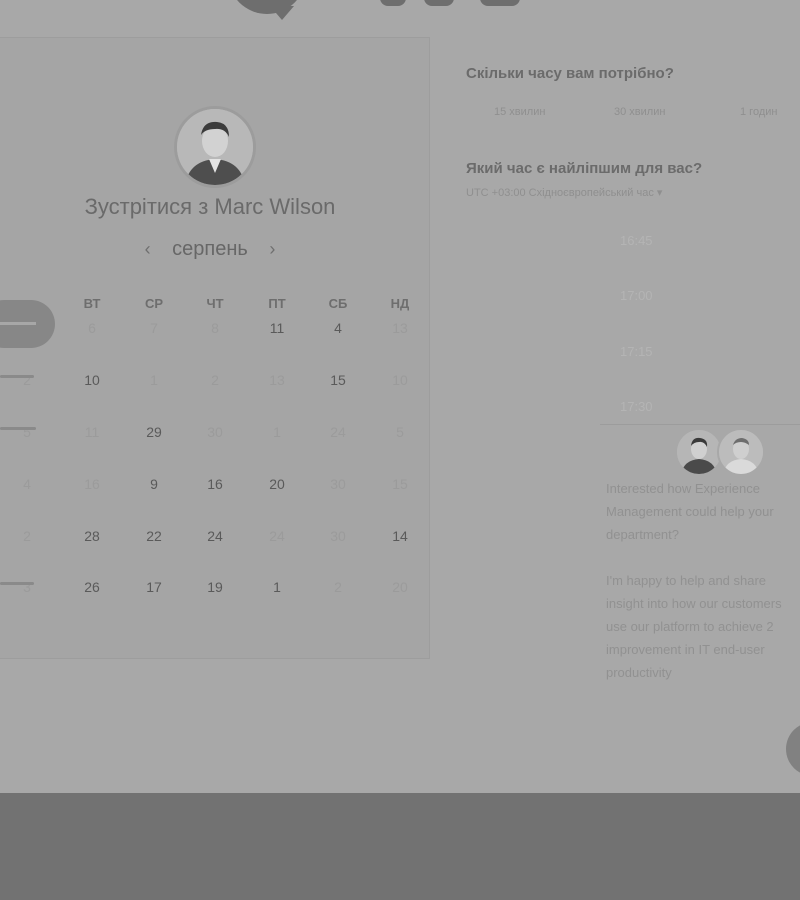  Describe the element at coordinates (282, 13) in the screenshot. I see `logo-tail` at that location.